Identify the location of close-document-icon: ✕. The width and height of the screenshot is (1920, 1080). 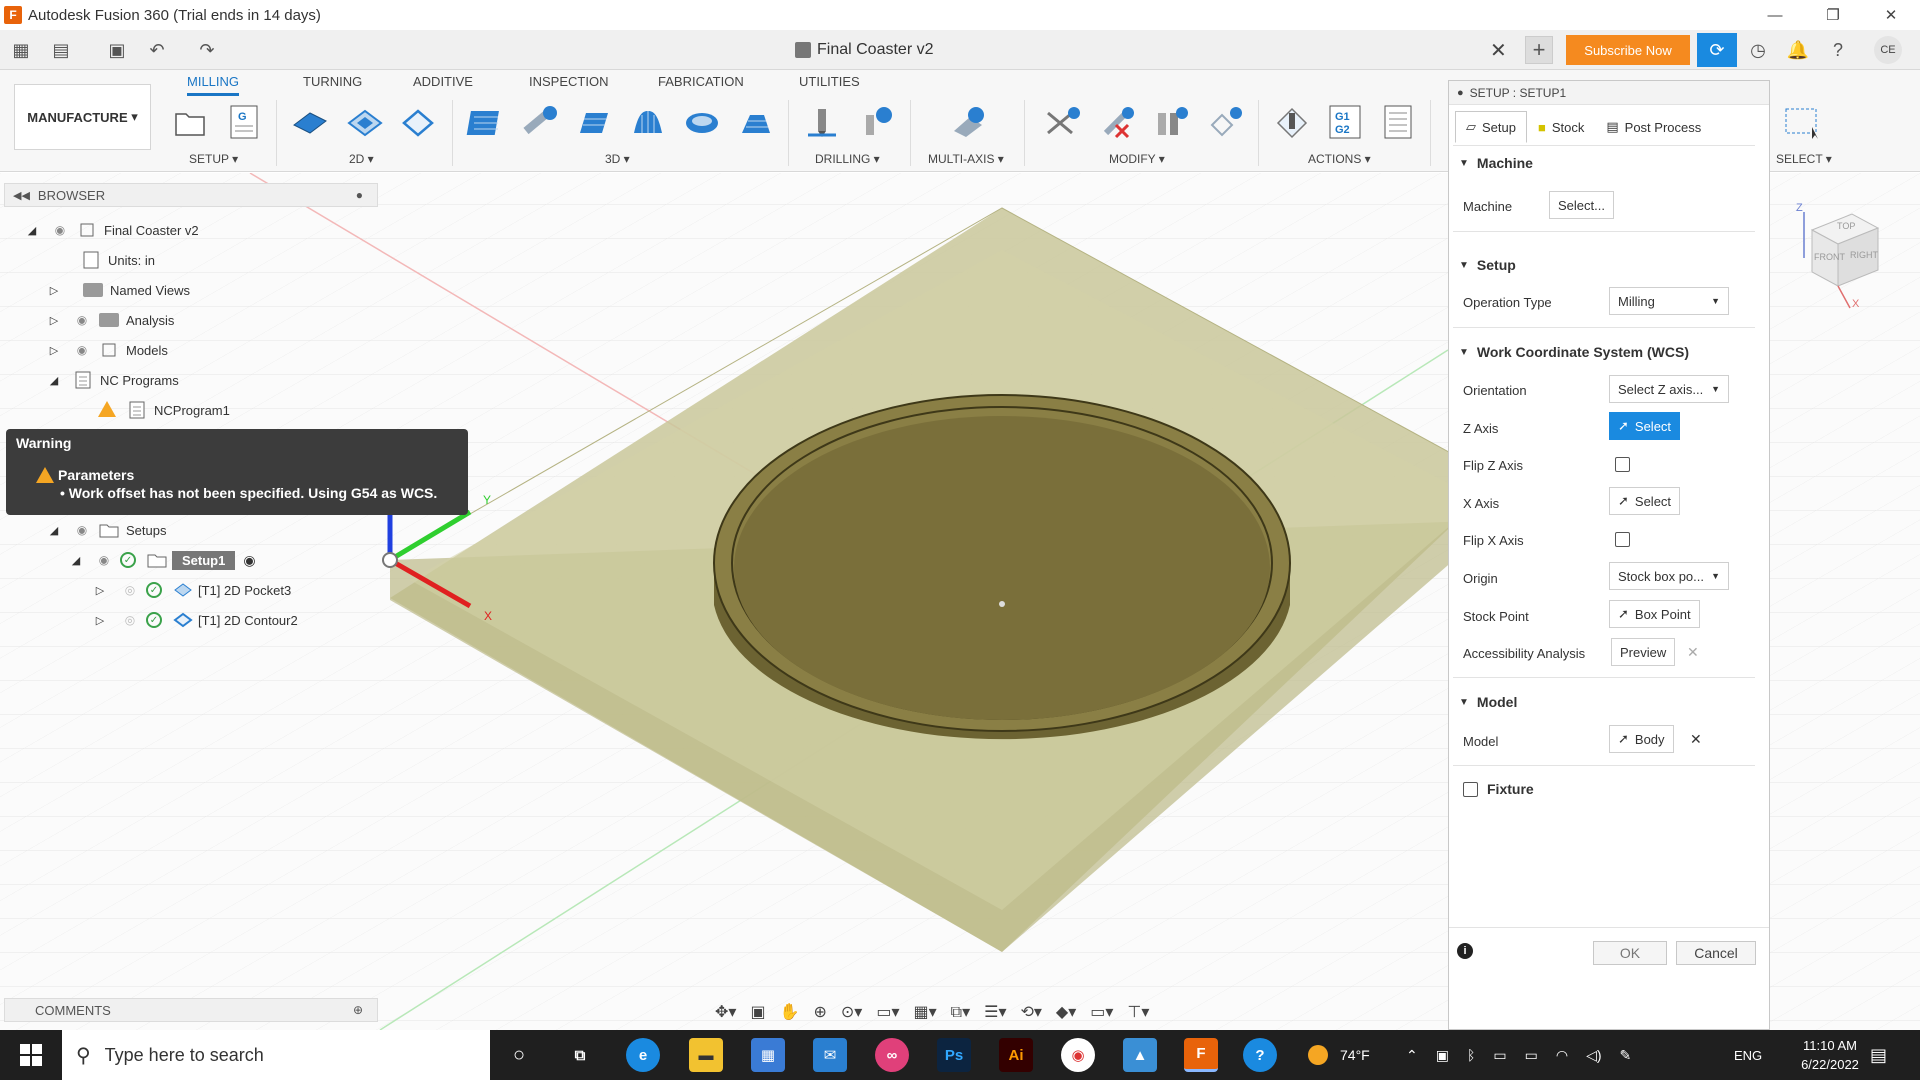
(1498, 50).